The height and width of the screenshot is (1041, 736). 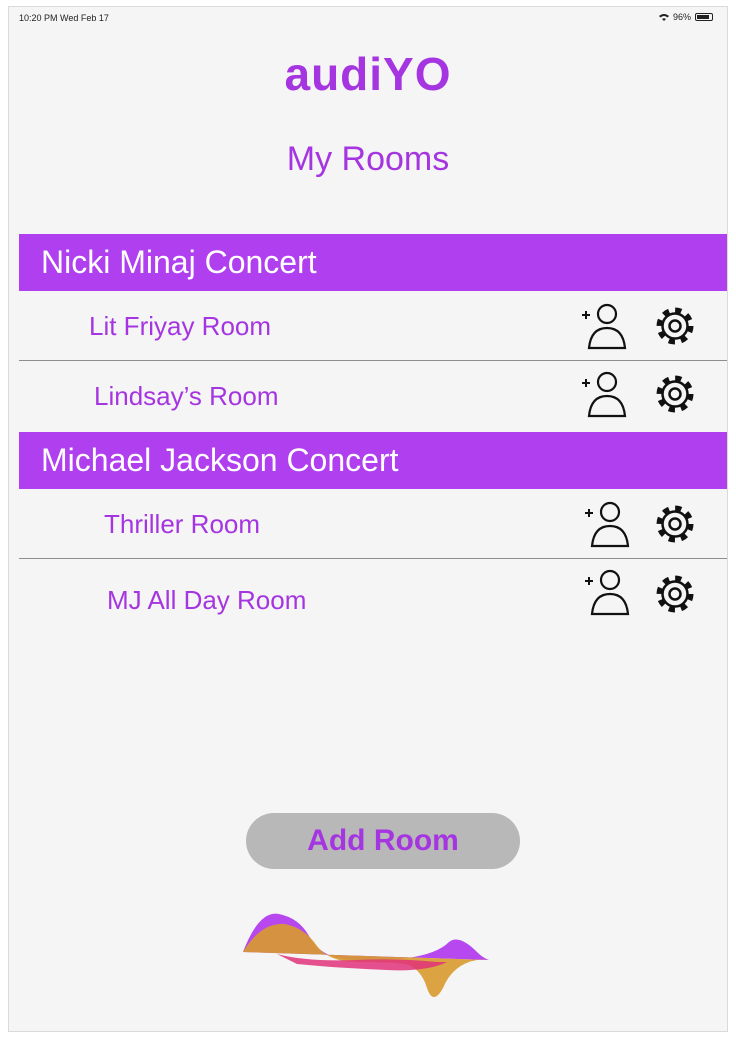 I want to click on room-row-mj-all-day: MJ All Day Room, so click(x=373, y=594).